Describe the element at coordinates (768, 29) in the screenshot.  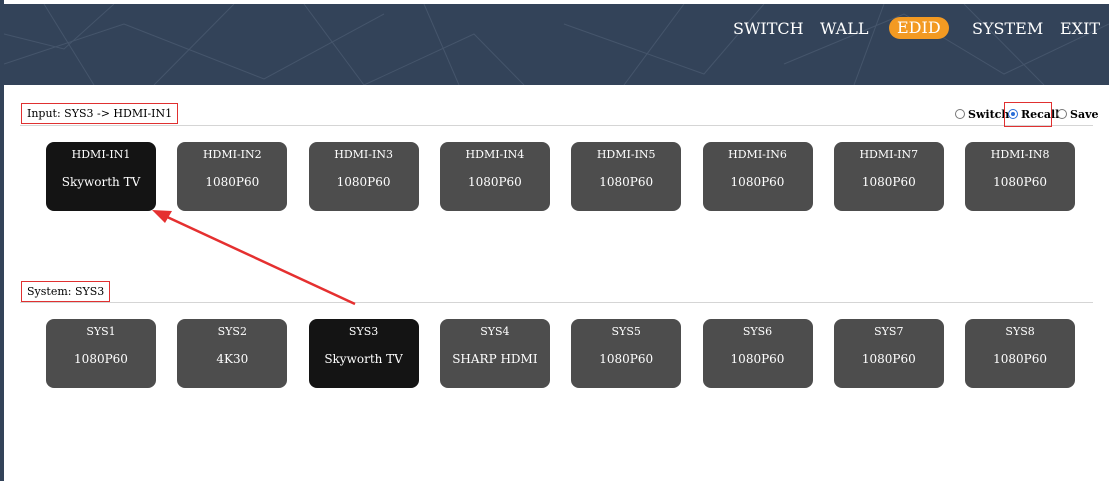
I see `nav-switch: SWITCH` at that location.